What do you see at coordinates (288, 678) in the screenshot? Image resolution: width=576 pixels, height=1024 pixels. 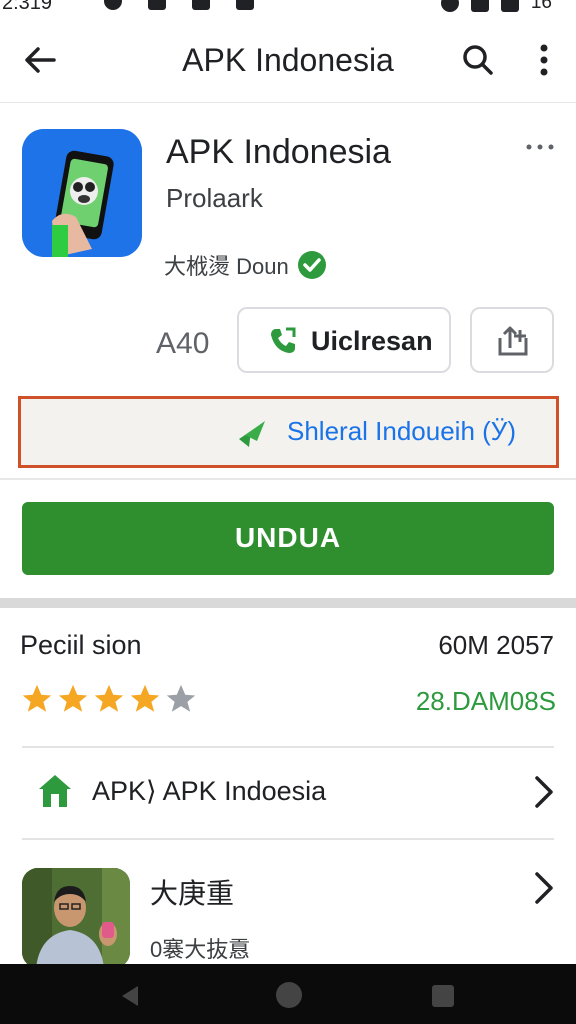 I see `info-section: Peciil sion 60M 2057 28.DAM08S` at bounding box center [288, 678].